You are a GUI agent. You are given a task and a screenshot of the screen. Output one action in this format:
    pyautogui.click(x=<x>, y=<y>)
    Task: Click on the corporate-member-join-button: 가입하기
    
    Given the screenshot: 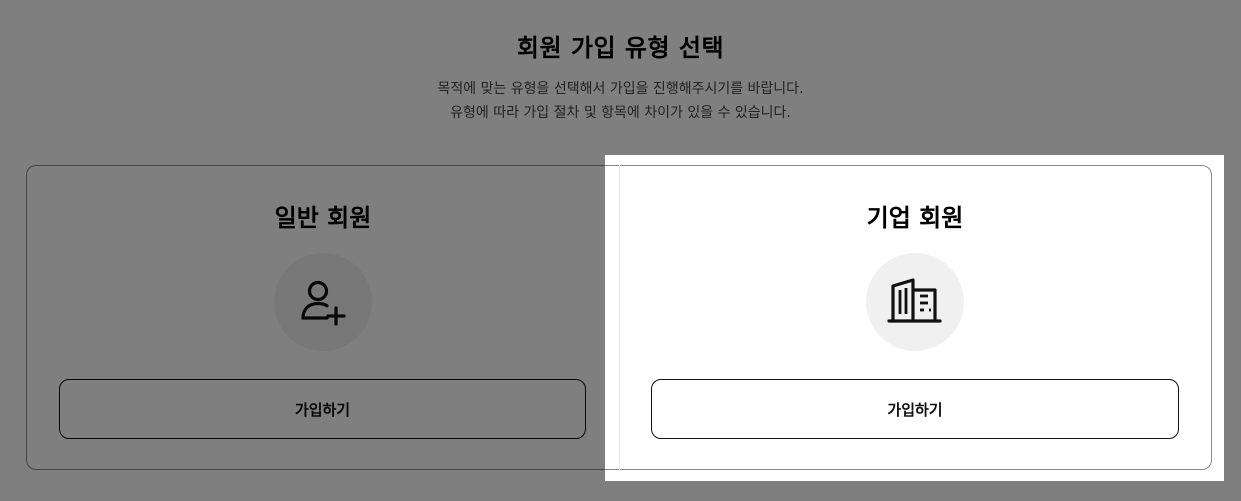 What is the action you would take?
    pyautogui.click(x=915, y=409)
    